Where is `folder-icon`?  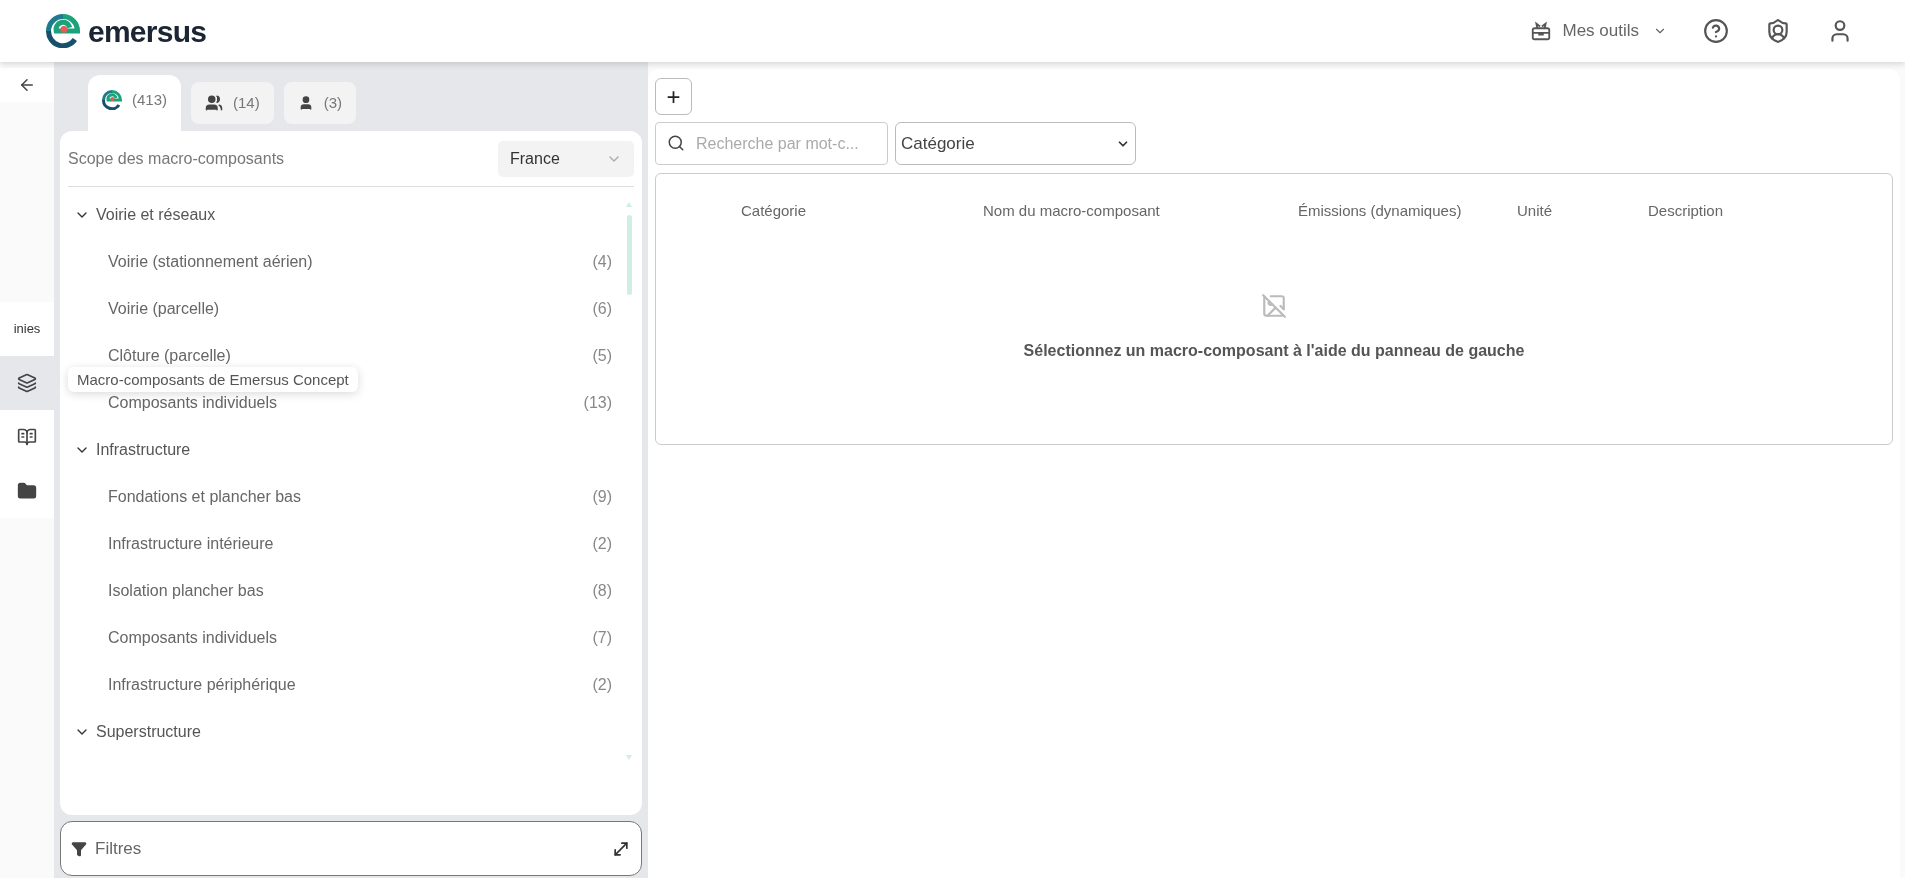 folder-icon is located at coordinates (27, 491).